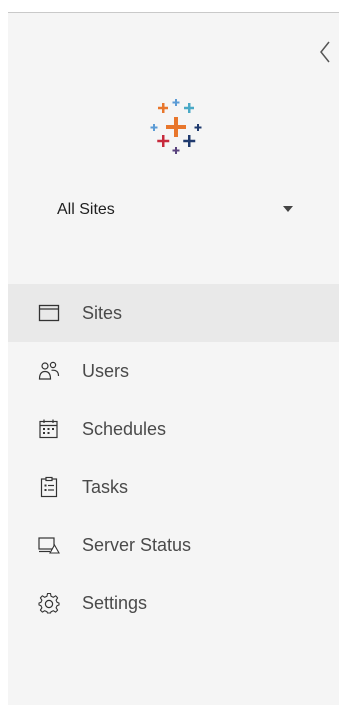 This screenshot has height=705, width=339. Describe the element at coordinates (49, 545) in the screenshot. I see `monitor-warning-icon` at that location.